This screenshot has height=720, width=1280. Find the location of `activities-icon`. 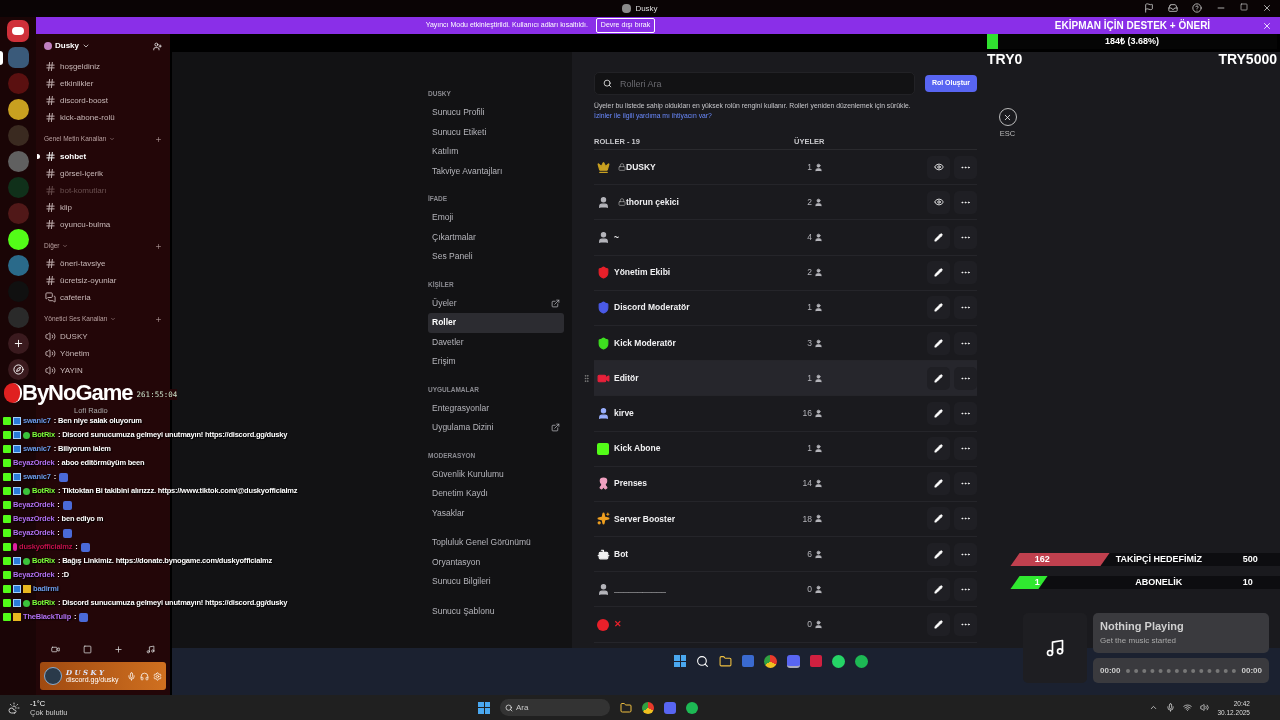

activities-icon is located at coordinates (119, 649).